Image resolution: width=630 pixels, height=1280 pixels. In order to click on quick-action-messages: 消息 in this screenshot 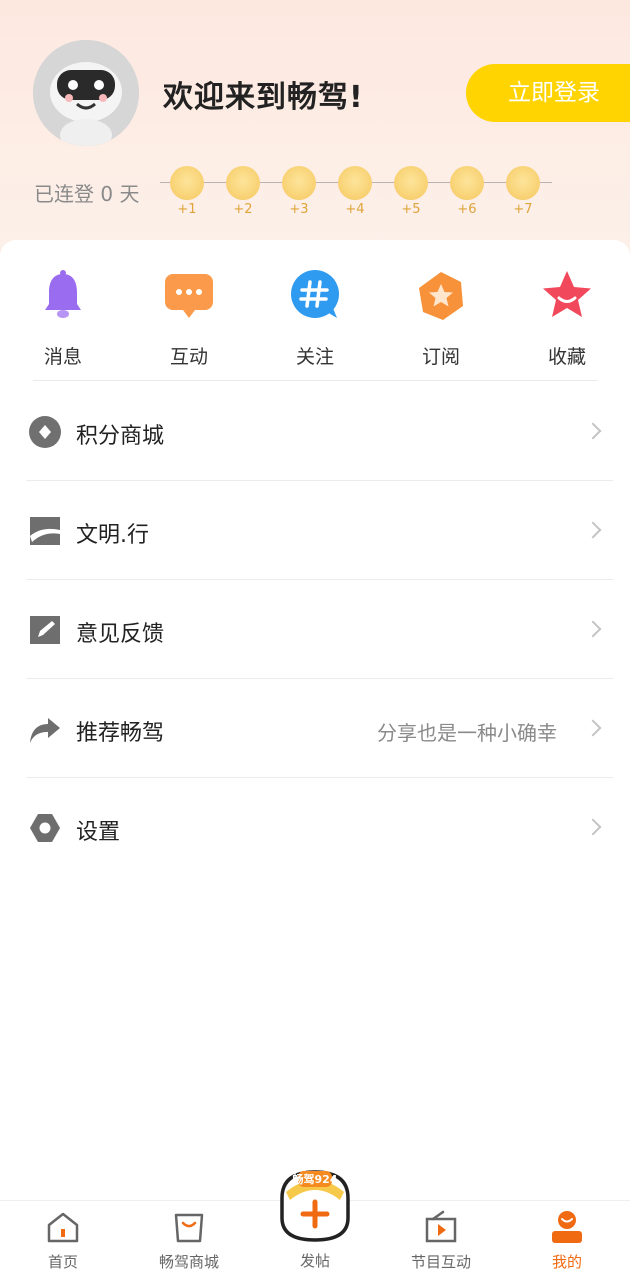, I will do `click(63, 318)`.